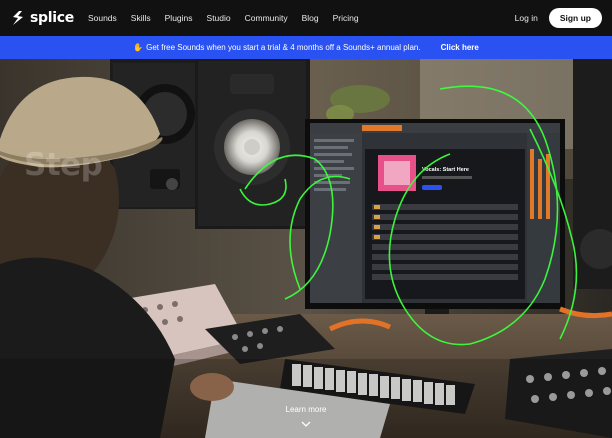 This screenshot has height=438, width=612. What do you see at coordinates (102, 18) in the screenshot?
I see `nav-link-sounds: Sounds` at bounding box center [102, 18].